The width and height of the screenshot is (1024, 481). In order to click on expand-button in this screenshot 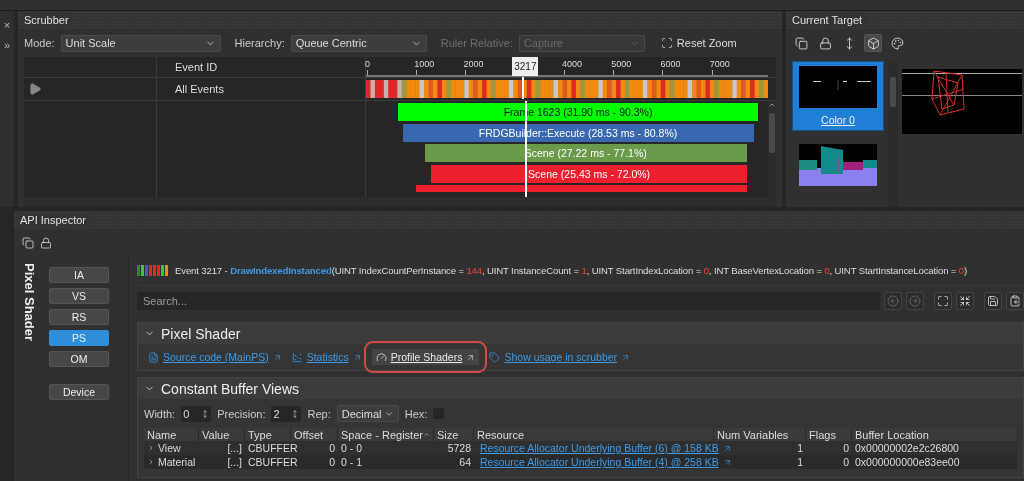, I will do `click(943, 301)`.